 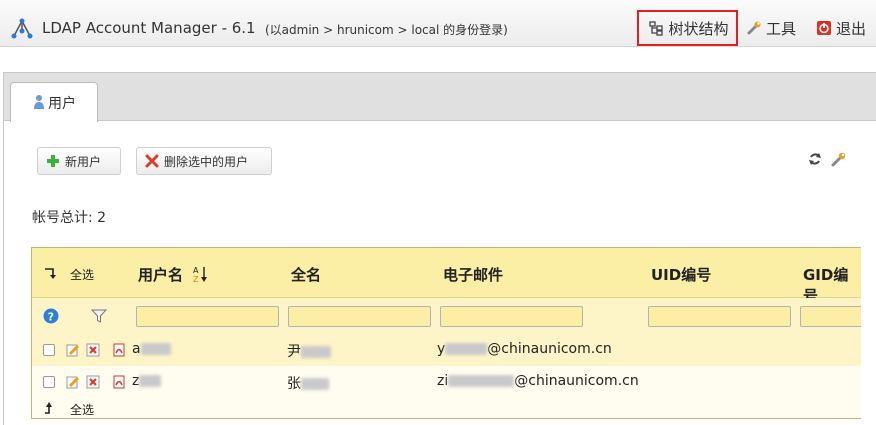 What do you see at coordinates (50, 273) in the screenshot?
I see `select-all-arrow-icon` at bounding box center [50, 273].